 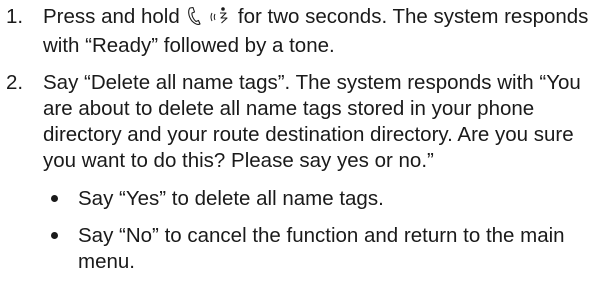 I want to click on step-number: 1., so click(x=15, y=16).